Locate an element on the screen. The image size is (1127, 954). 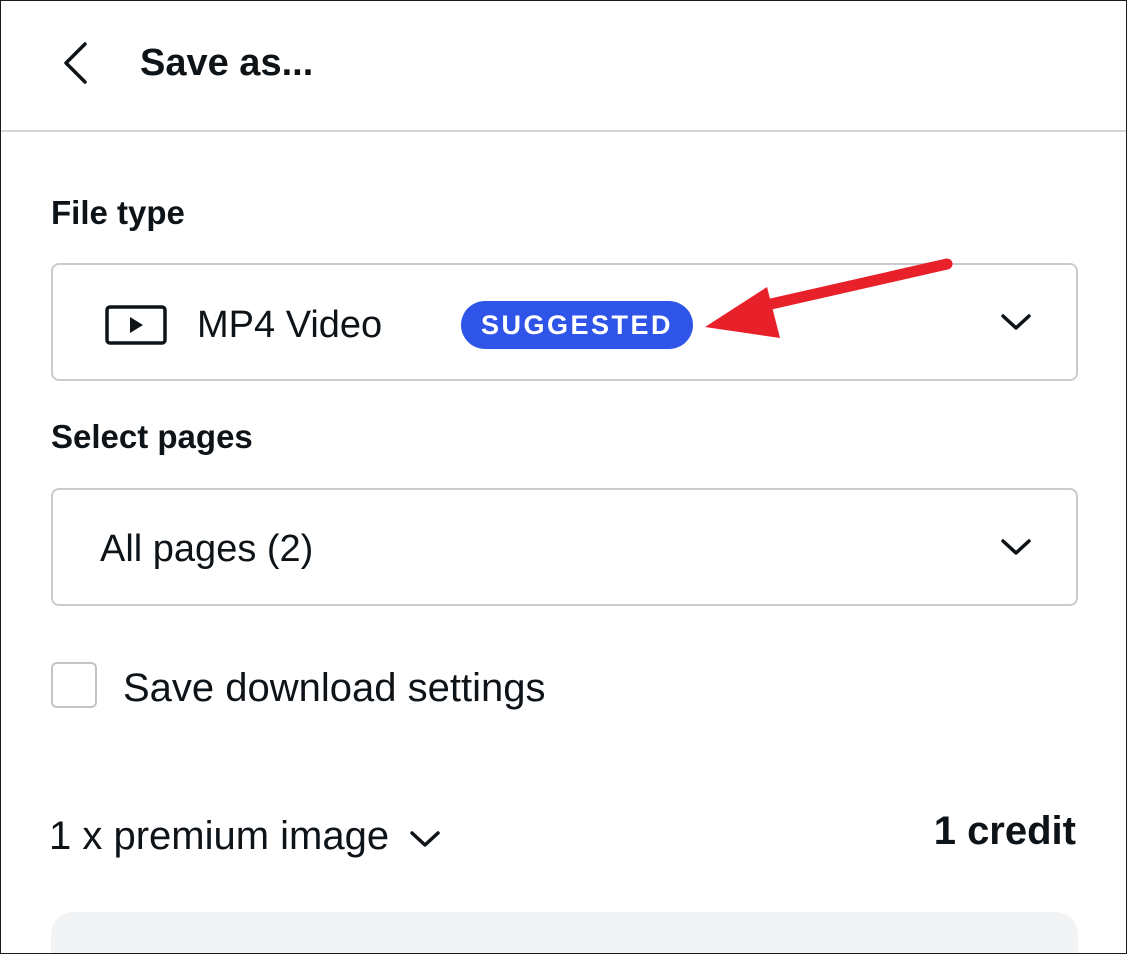
download-button-area is located at coordinates (564, 932).